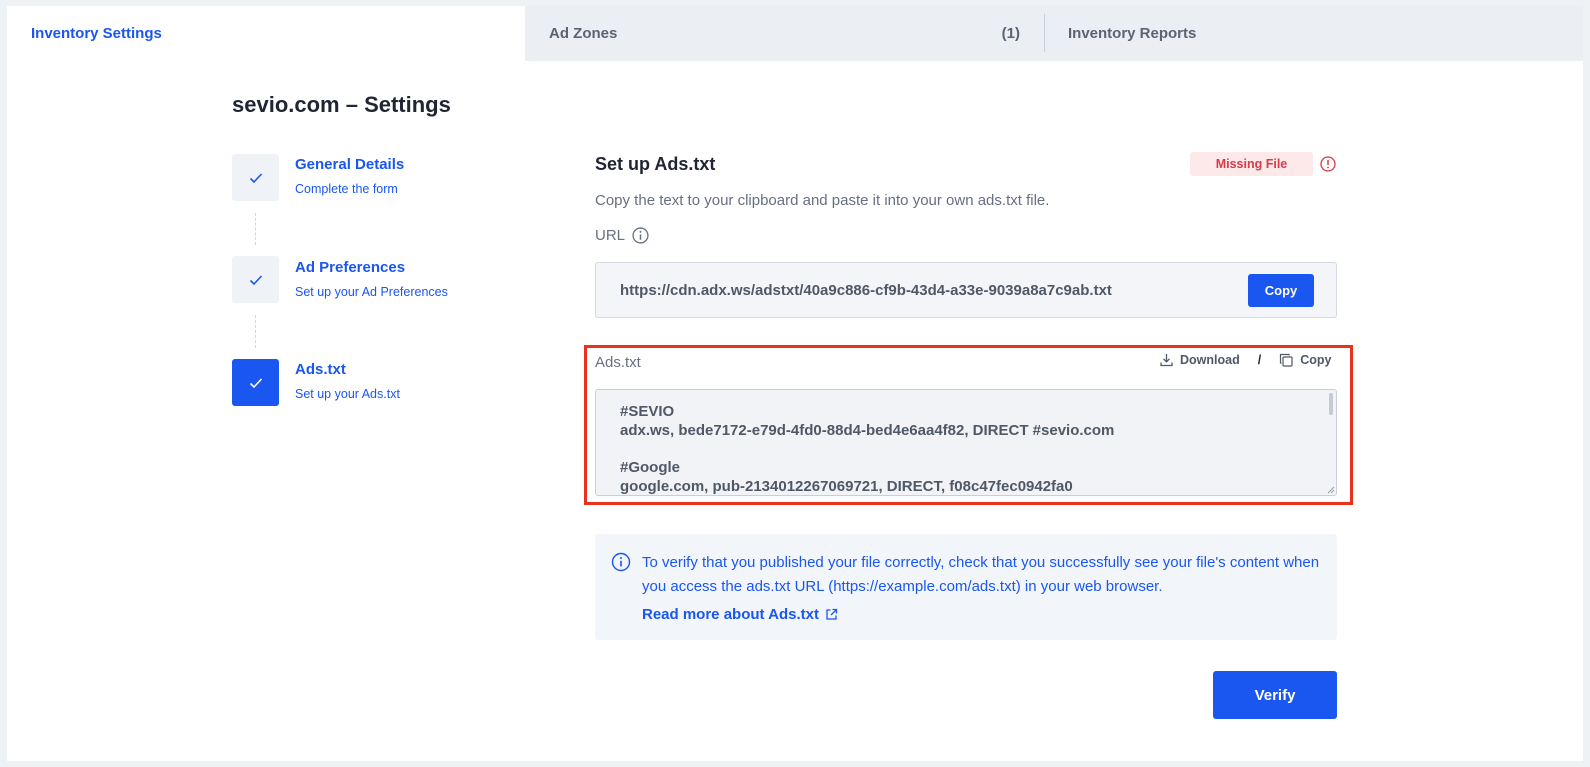 The height and width of the screenshot is (767, 1590). Describe the element at coordinates (1245, 33) in the screenshot. I see `tab-inventory-reports: Inventory Reports` at that location.